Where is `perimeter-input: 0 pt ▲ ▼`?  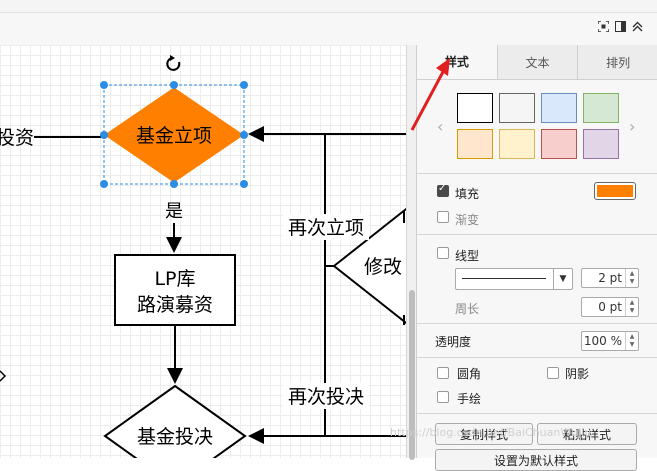 perimeter-input: 0 pt ▲ ▼ is located at coordinates (610, 307).